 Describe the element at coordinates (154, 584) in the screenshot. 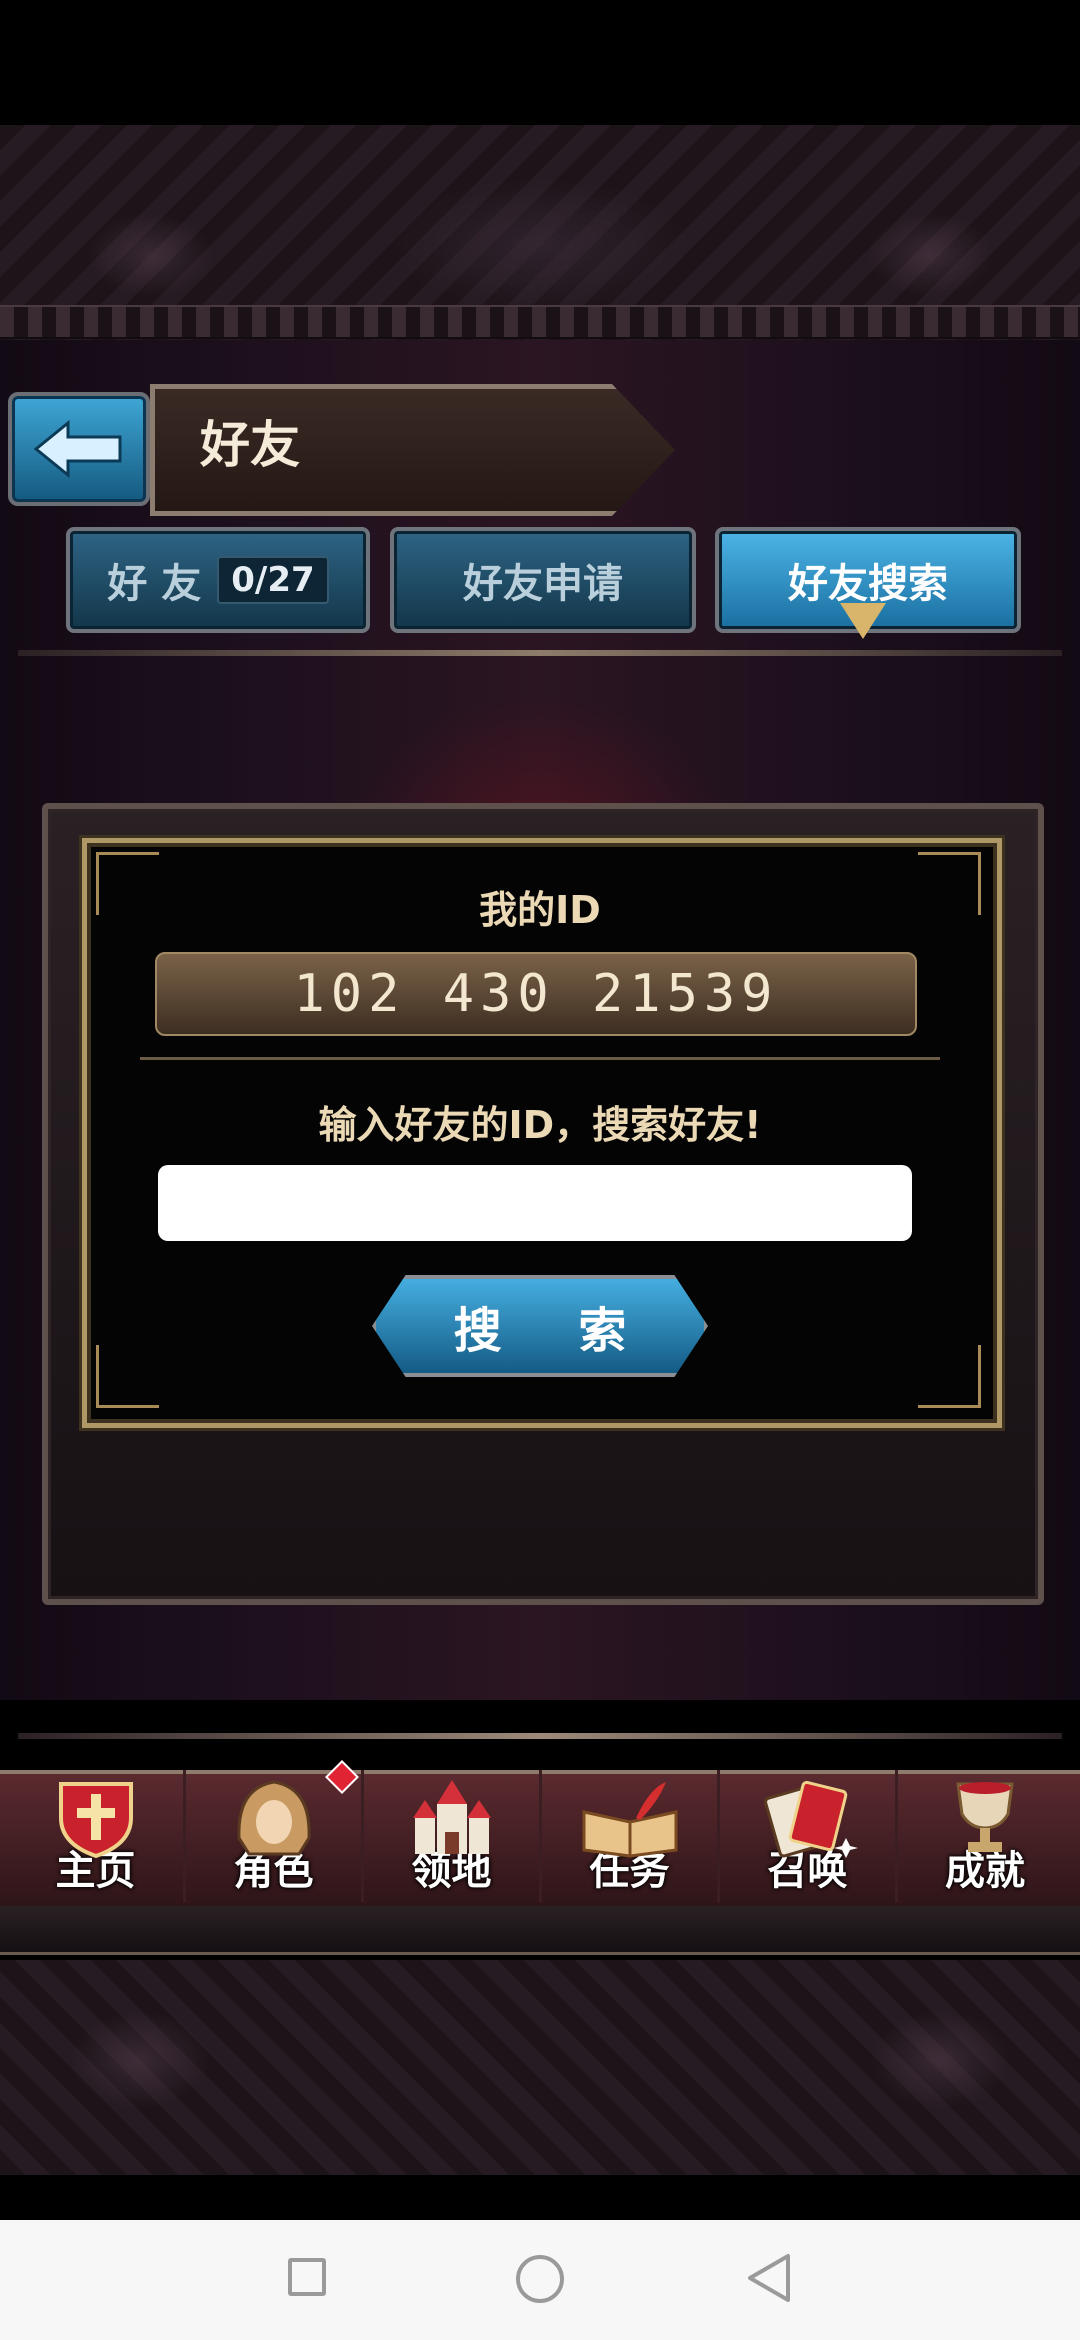

I see `tab-friends-label: 好 友` at that location.